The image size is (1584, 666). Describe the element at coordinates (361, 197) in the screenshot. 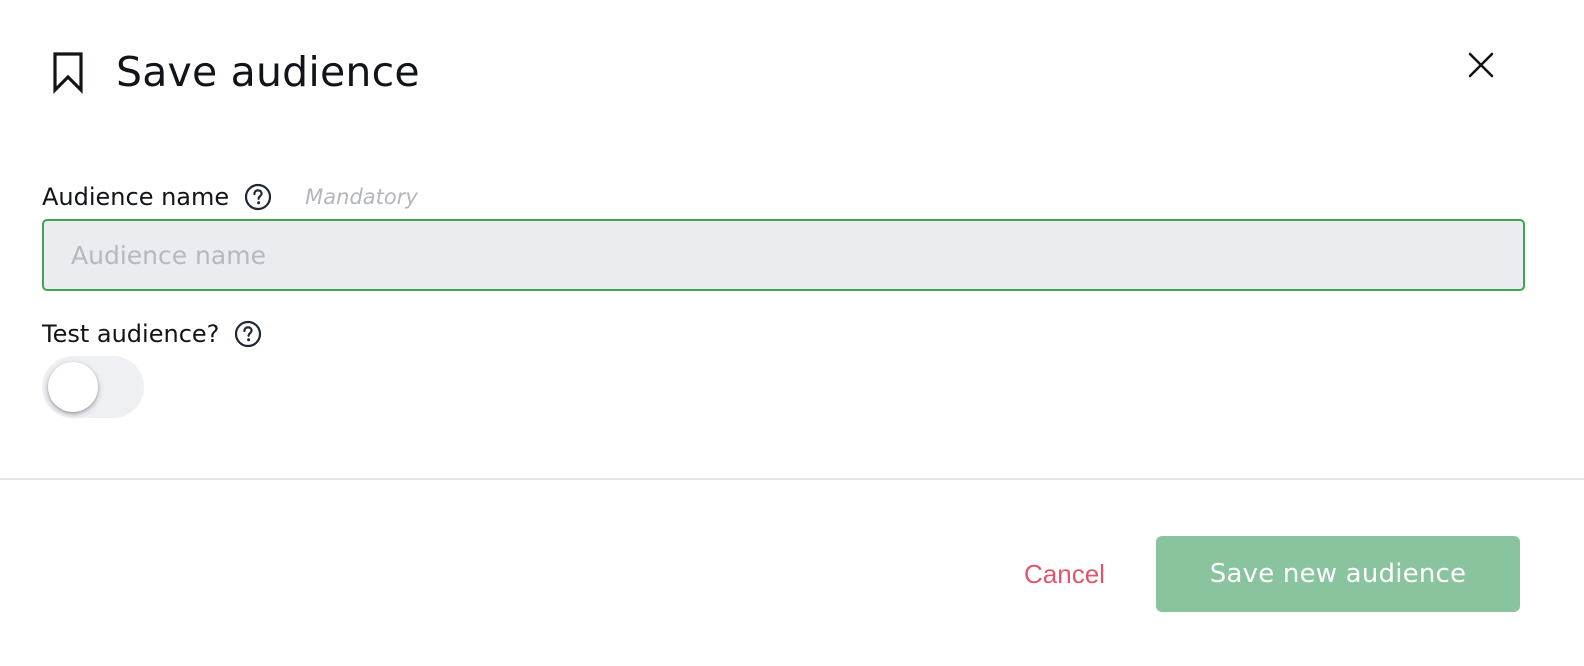

I see `mandatory-hint: Mandatory` at that location.